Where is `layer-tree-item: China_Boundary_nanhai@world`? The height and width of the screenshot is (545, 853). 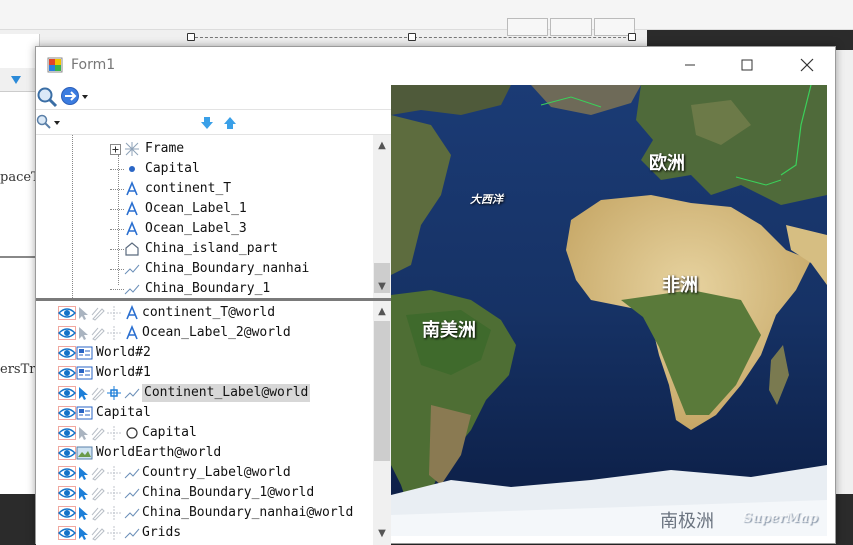 layer-tree-item: China_Boundary_nanhai@world is located at coordinates (205, 513).